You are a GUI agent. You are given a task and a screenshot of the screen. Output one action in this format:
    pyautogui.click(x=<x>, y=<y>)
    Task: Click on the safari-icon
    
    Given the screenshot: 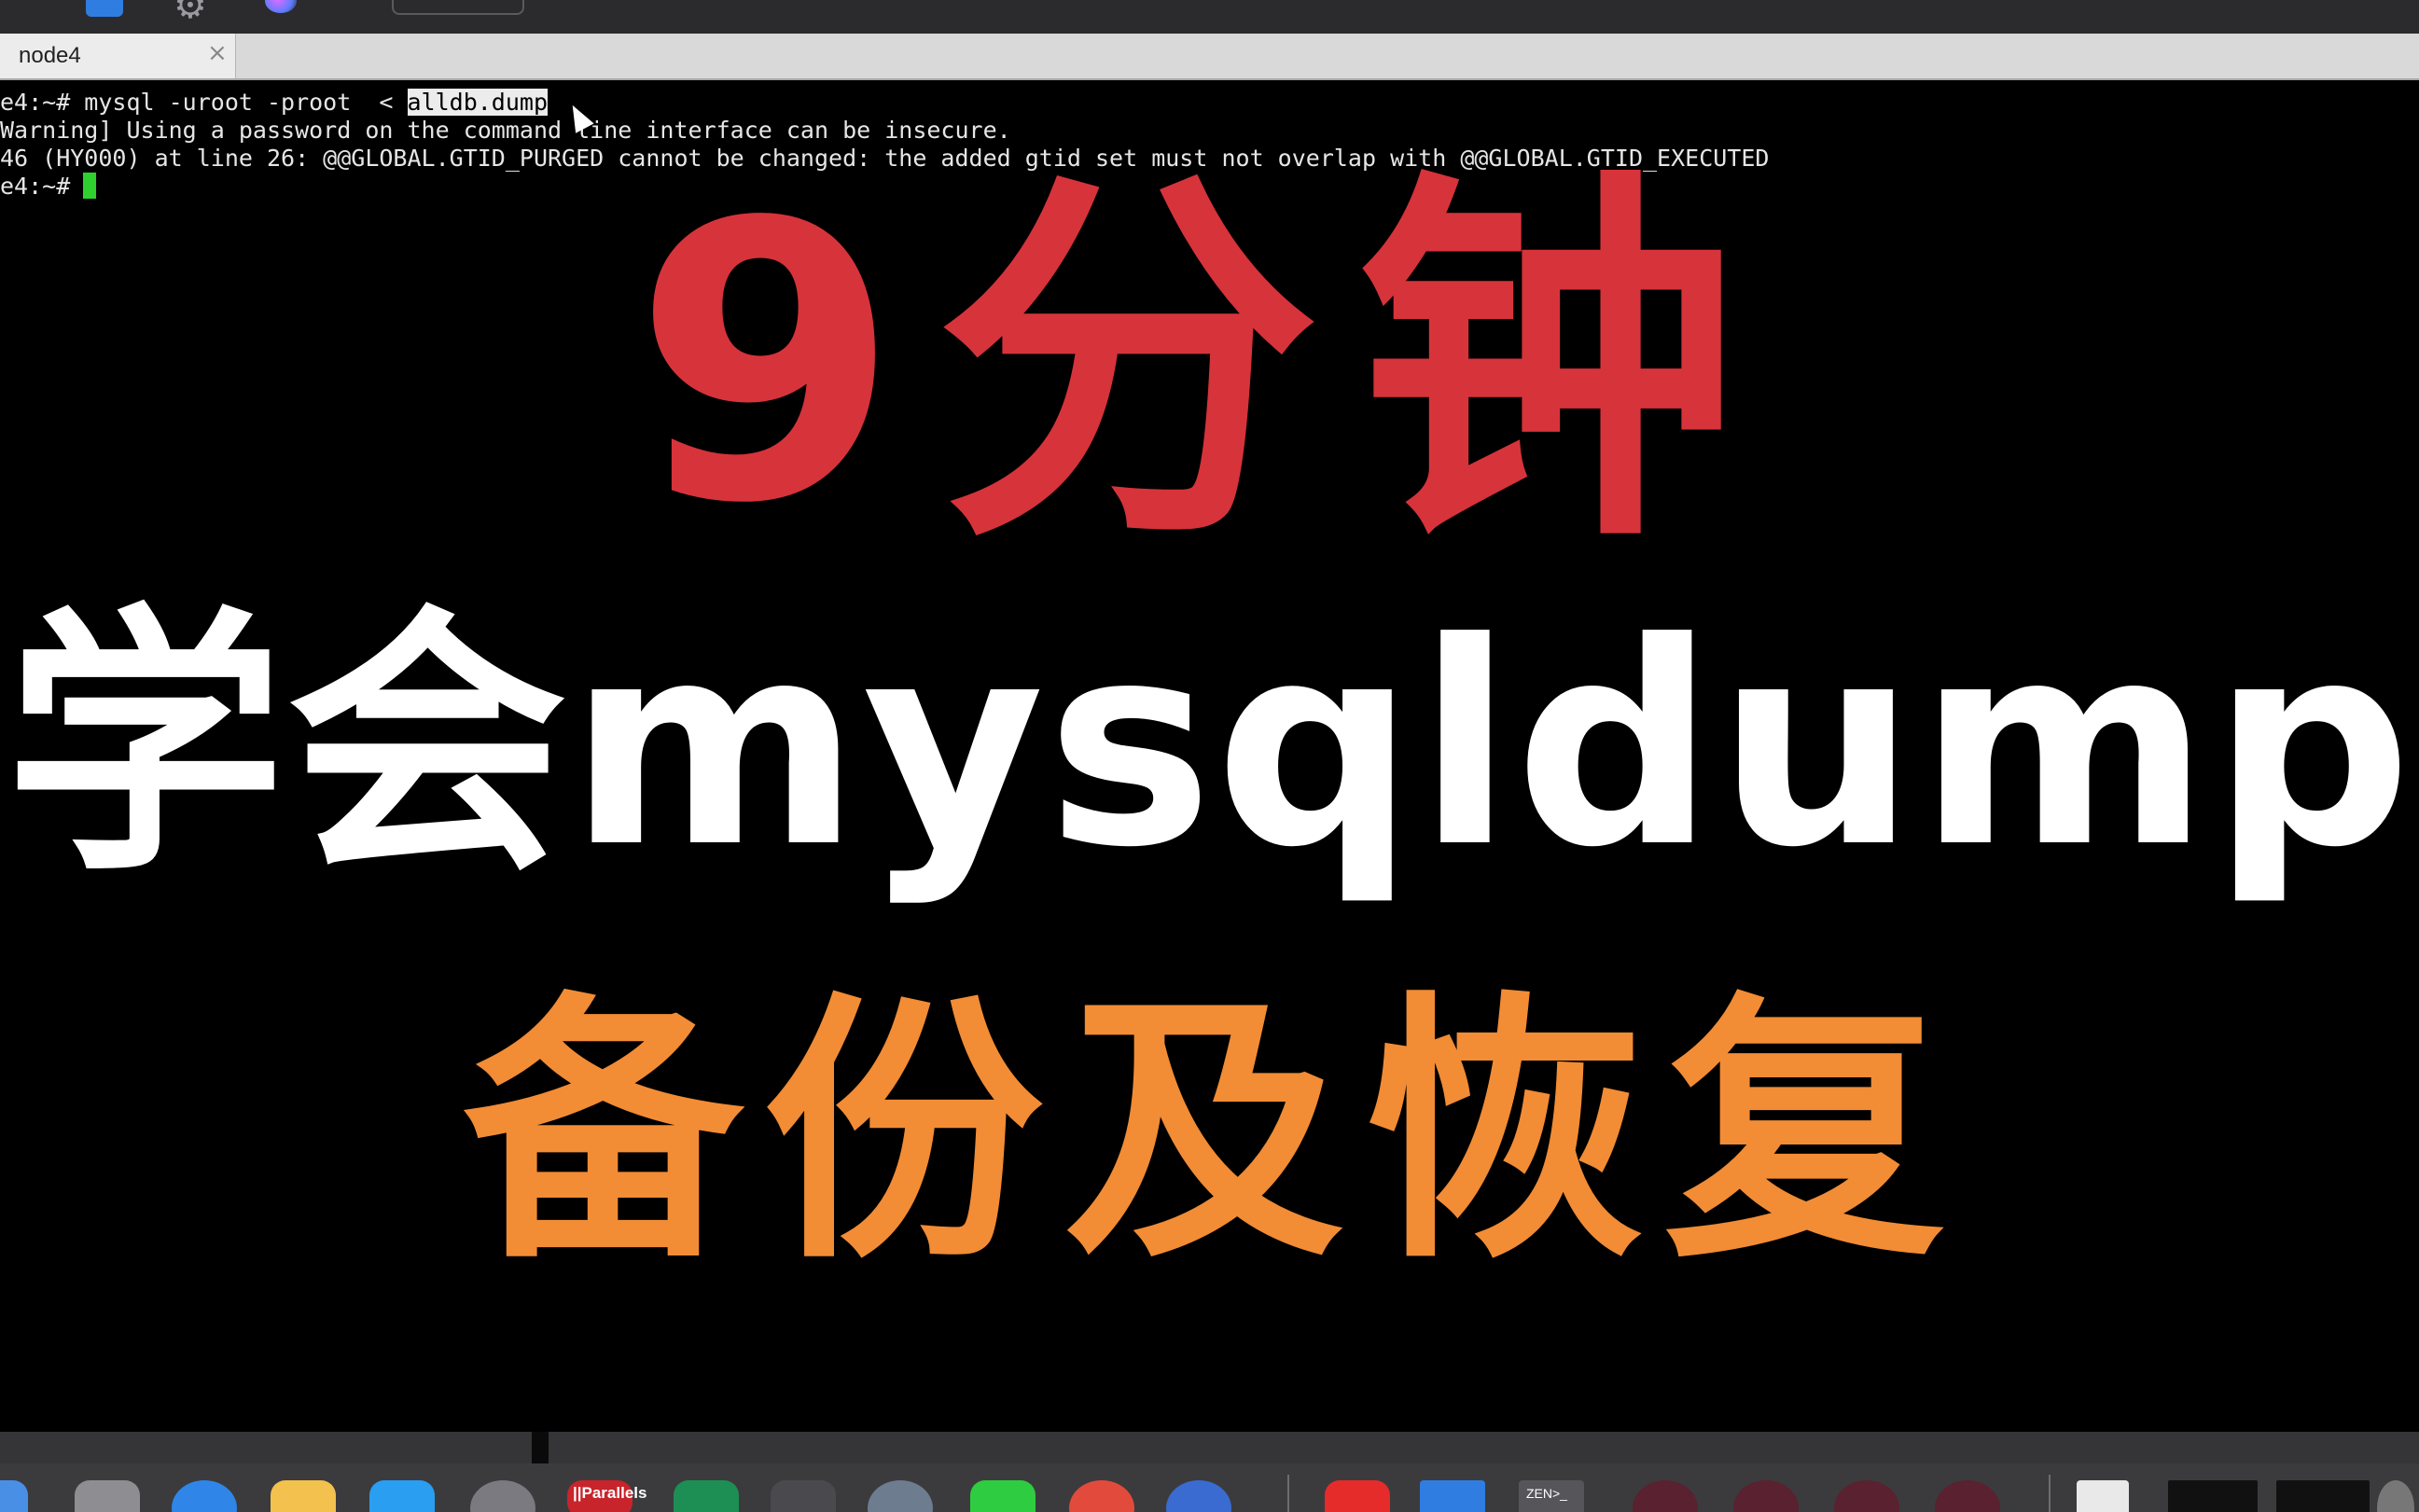 What is the action you would take?
    pyautogui.click(x=204, y=1496)
    